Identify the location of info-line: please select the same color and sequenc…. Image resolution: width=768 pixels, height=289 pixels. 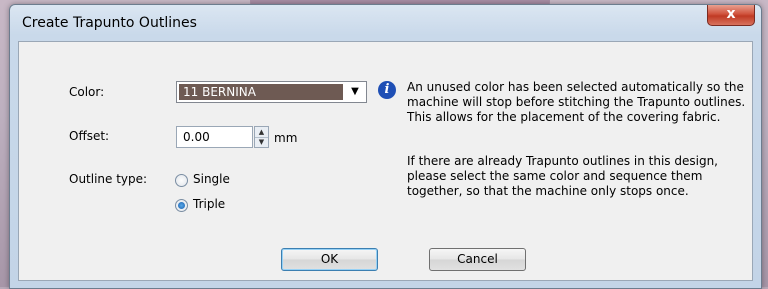
(555, 176).